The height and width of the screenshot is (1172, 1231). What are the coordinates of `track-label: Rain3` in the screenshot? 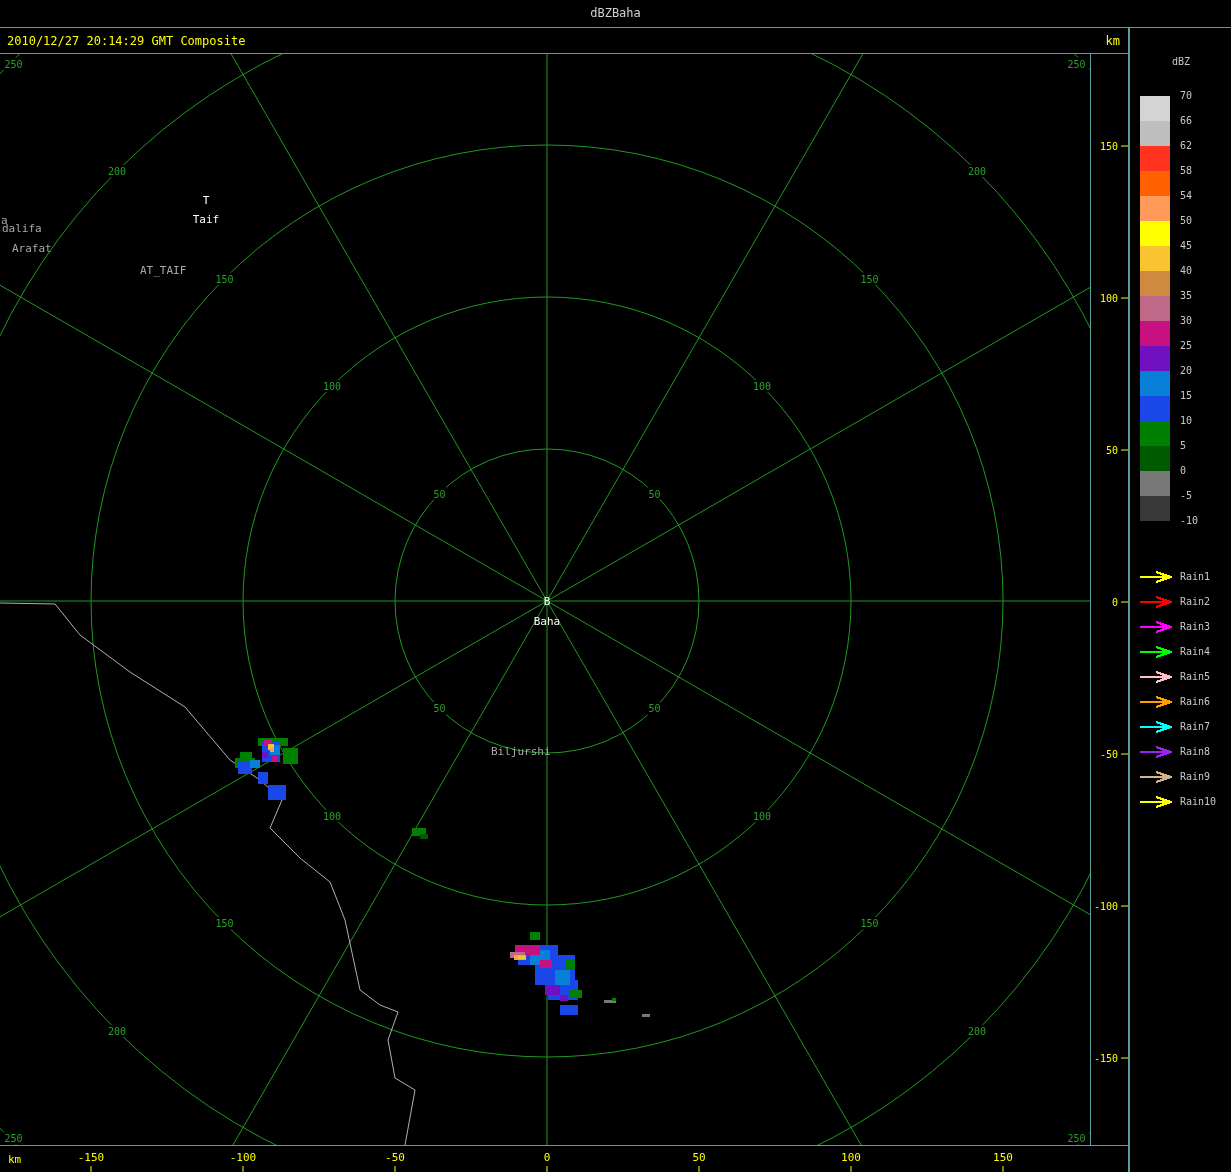 It's located at (1195, 626).